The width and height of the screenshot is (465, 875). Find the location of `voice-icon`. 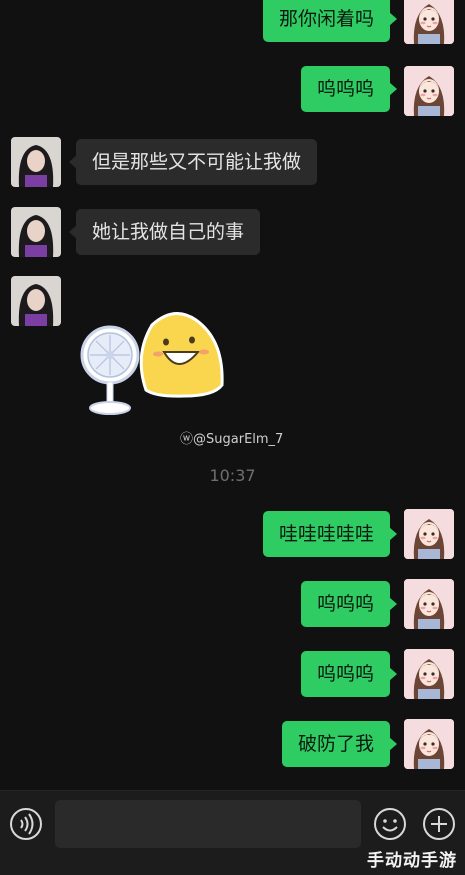

voice-icon is located at coordinates (26, 824).